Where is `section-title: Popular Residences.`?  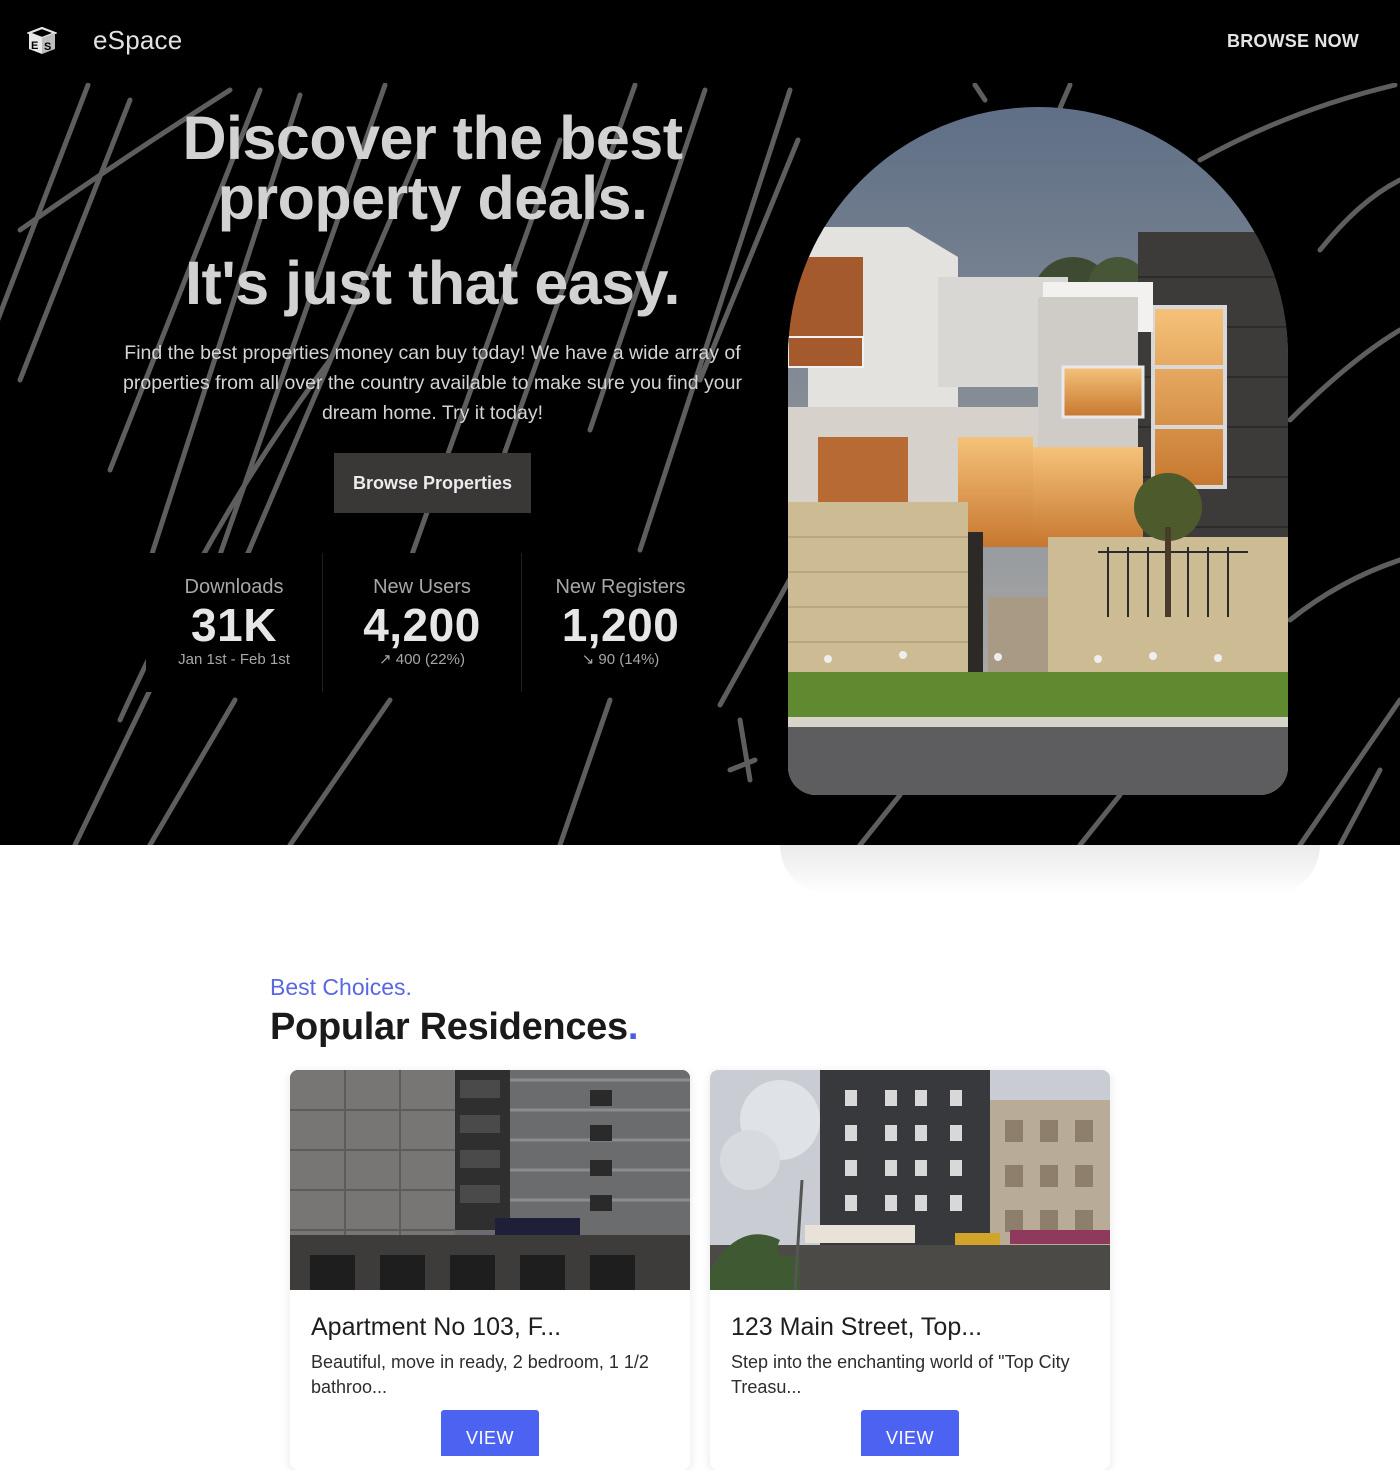
section-title: Popular Residences. is located at coordinates (700, 1027).